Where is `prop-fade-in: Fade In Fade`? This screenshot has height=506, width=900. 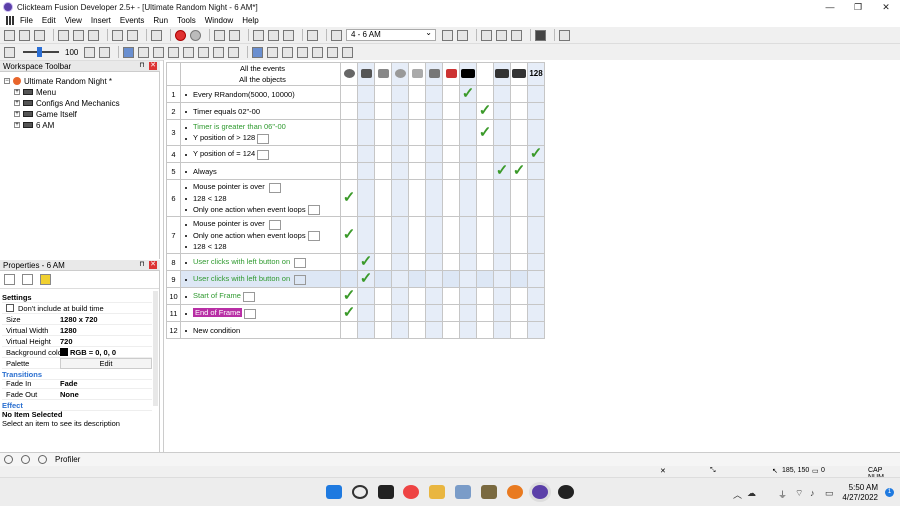 prop-fade-in: Fade In Fade is located at coordinates (77, 383).